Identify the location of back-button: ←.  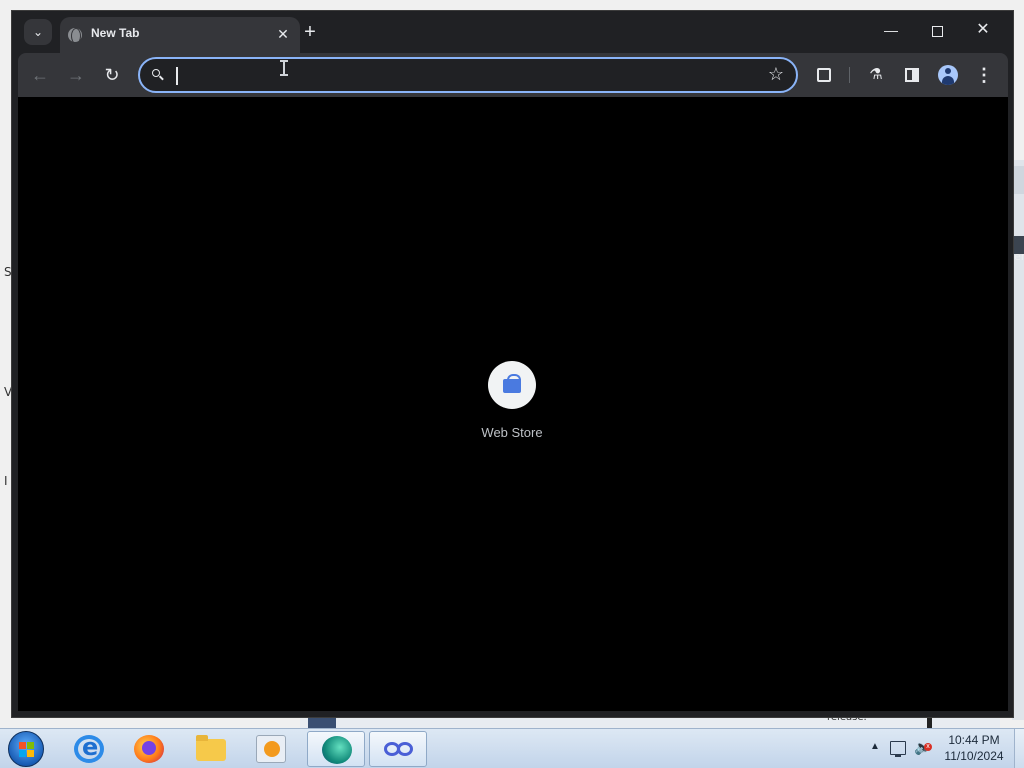
(40, 75).